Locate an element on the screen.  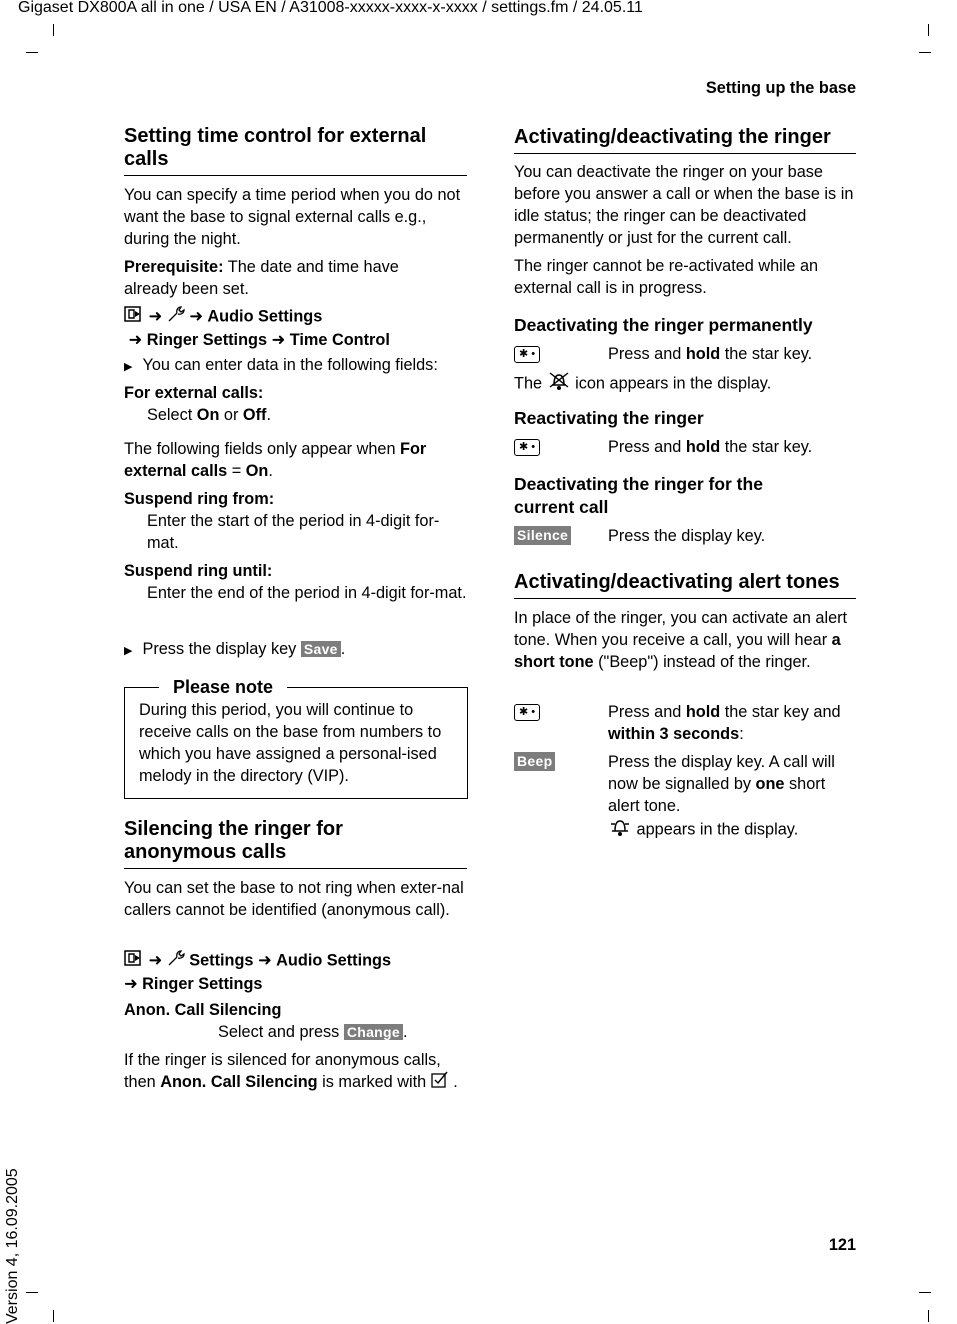
ringer-off-note: The icon appears in the display. is located at coordinates (686, 384).